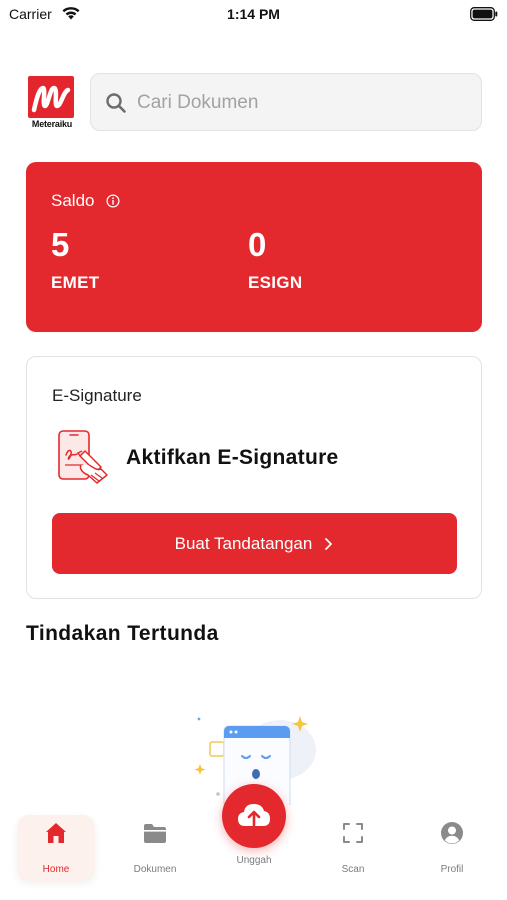  I want to click on status-bar: Carrier 1:14 PM, so click(253, 15).